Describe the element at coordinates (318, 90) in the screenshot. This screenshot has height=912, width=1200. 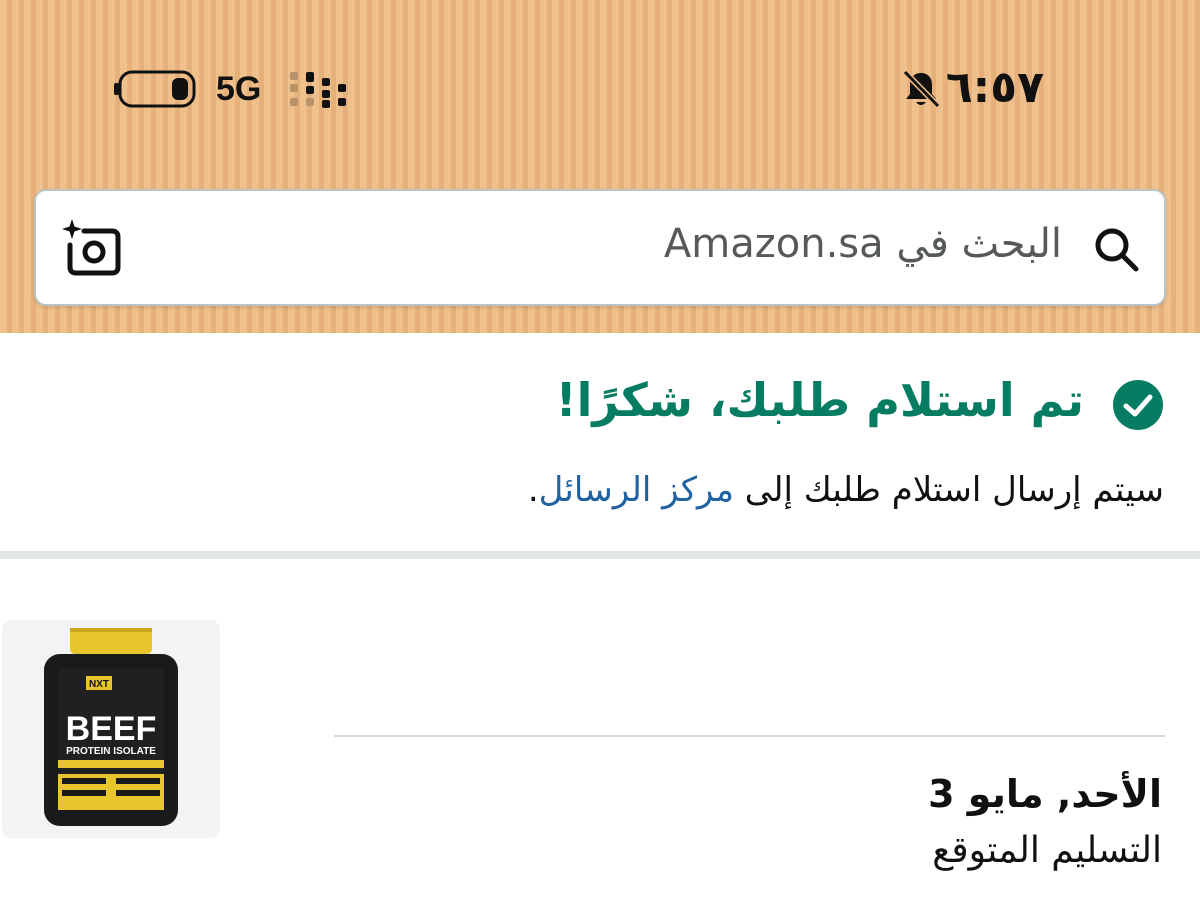
I see `signal-icon` at that location.